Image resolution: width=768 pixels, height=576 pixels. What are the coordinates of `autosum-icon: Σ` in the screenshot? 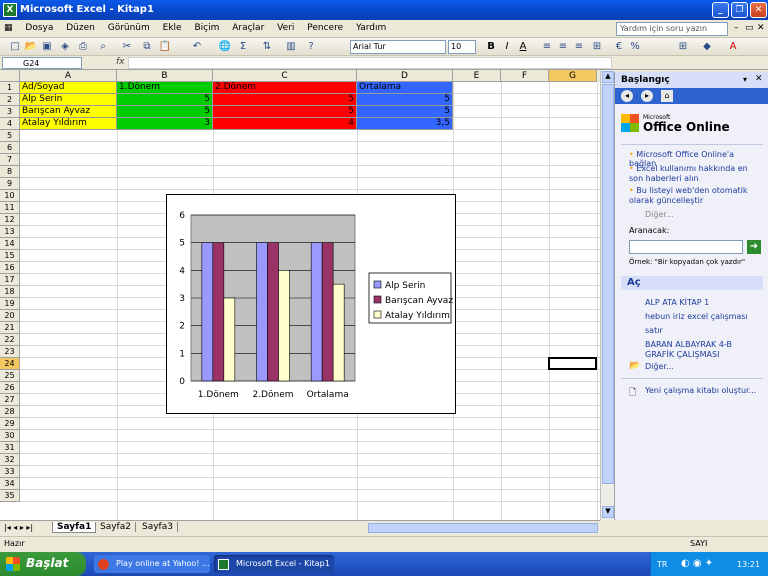 It's located at (243, 47).